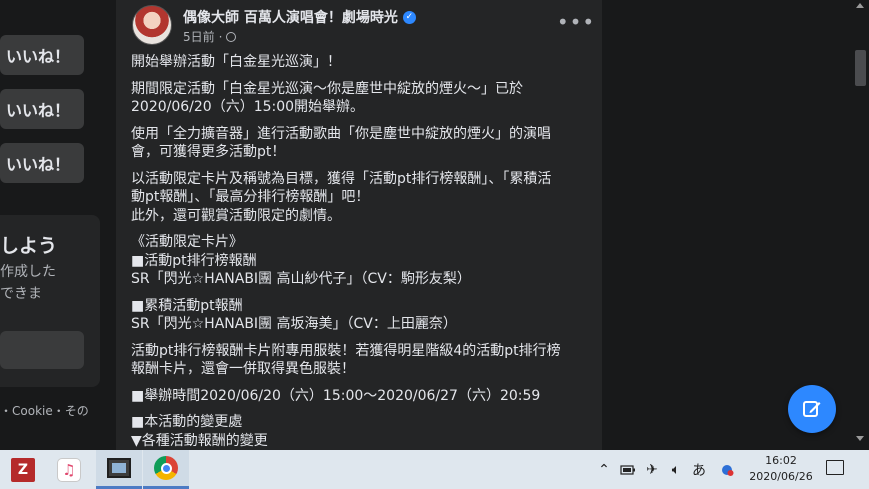 The height and width of the screenshot is (489, 869). Describe the element at coordinates (409, 17) in the screenshot. I see `verified-badge-icon: ✓` at that location.